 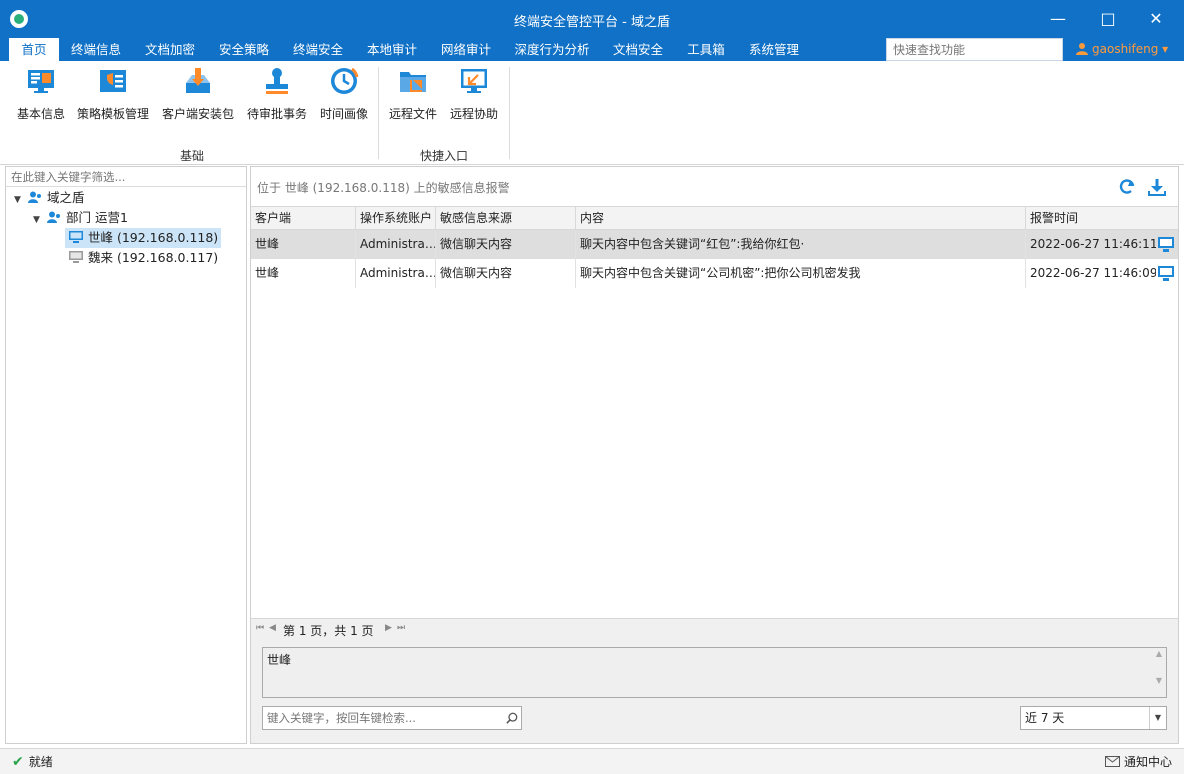 What do you see at coordinates (392, 49) in the screenshot?
I see `menu-local-audit: 本地审计` at bounding box center [392, 49].